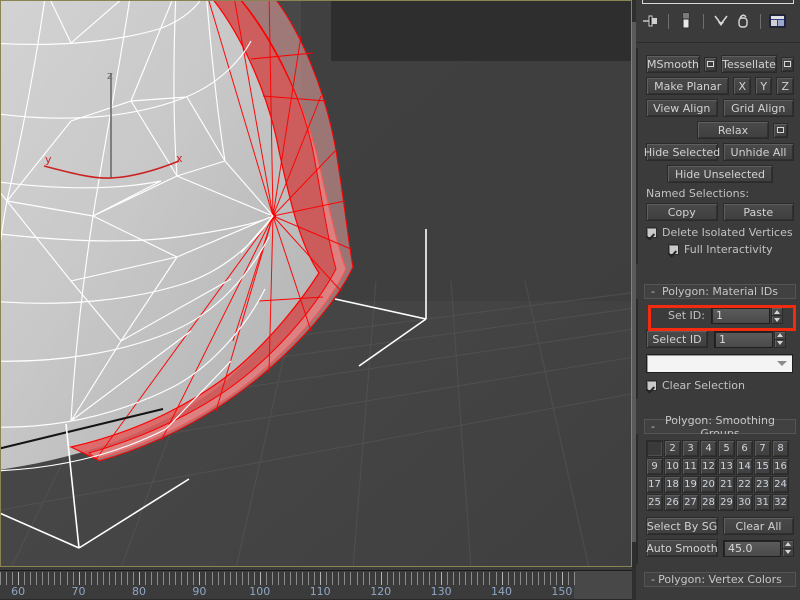 The height and width of the screenshot is (600, 800). What do you see at coordinates (743, 339) in the screenshot?
I see `select-id-input: 1` at bounding box center [743, 339].